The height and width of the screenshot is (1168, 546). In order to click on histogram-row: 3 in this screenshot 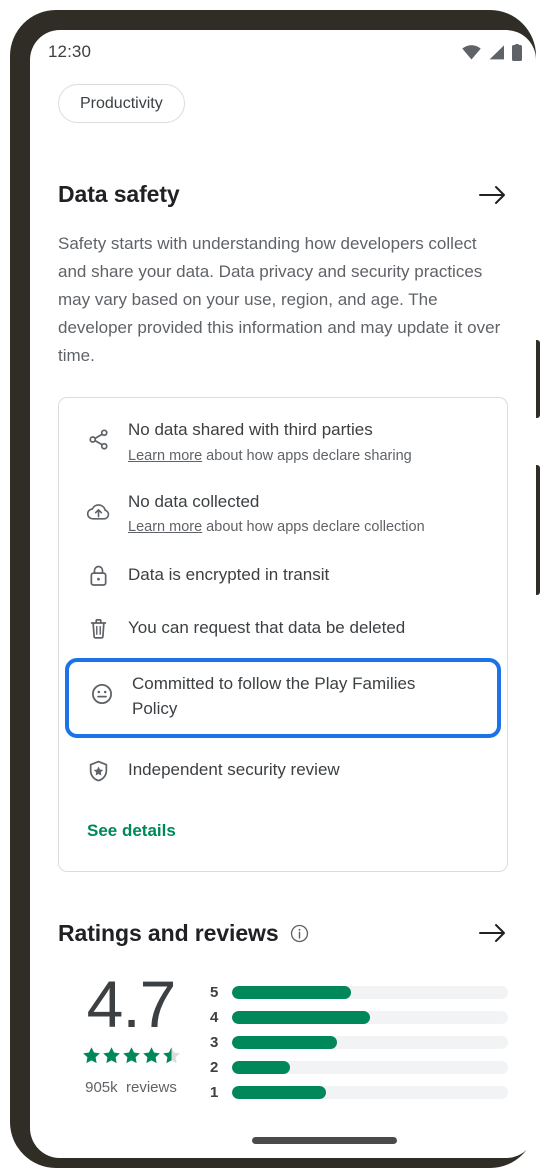, I will do `click(359, 1042)`.